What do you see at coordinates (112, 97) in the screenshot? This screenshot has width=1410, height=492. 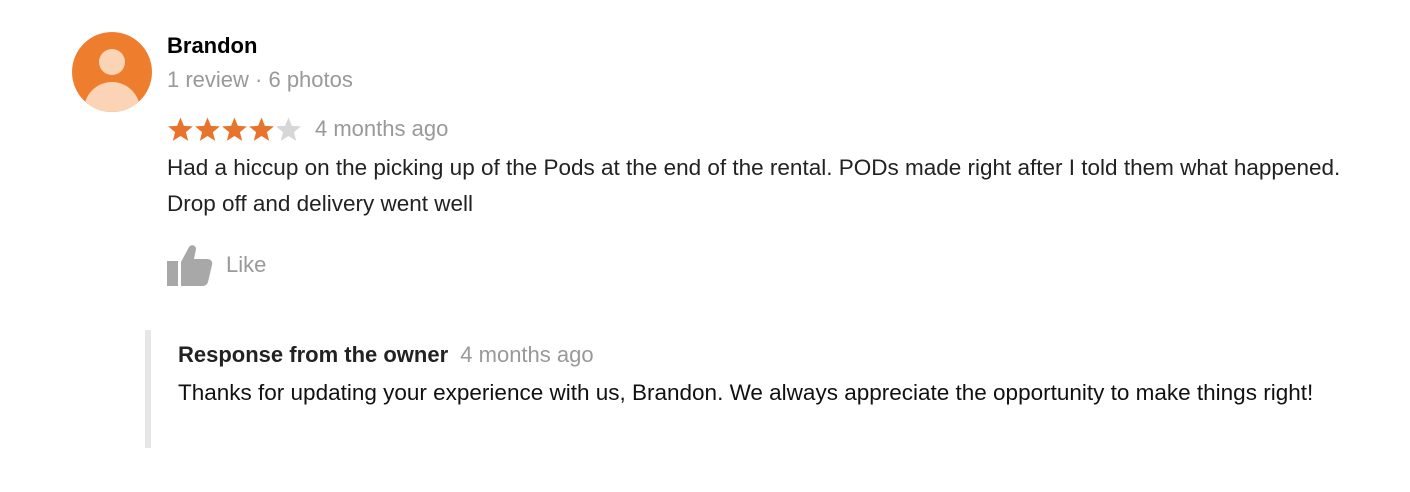 I see `avatar-body-shape` at bounding box center [112, 97].